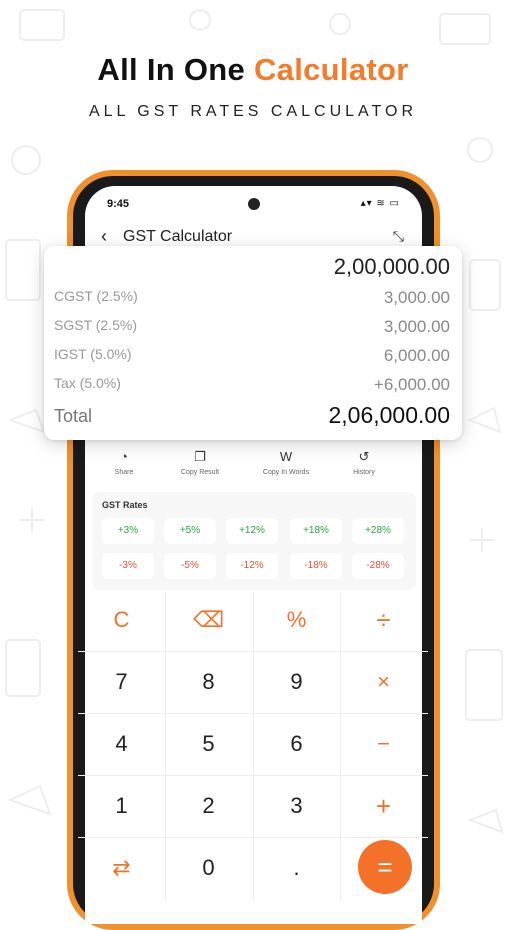 This screenshot has width=506, height=930. What do you see at coordinates (389, 415) in the screenshot?
I see `total-value: 2,06,000.00` at bounding box center [389, 415].